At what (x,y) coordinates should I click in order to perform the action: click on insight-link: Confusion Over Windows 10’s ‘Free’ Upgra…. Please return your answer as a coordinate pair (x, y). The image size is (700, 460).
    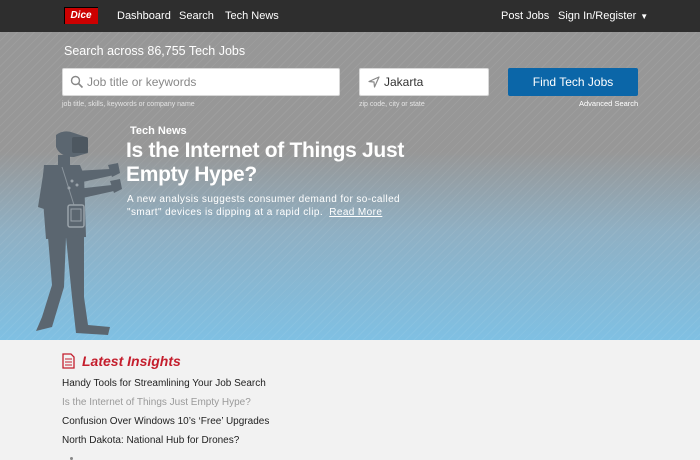
    Looking at the image, I should click on (165, 421).